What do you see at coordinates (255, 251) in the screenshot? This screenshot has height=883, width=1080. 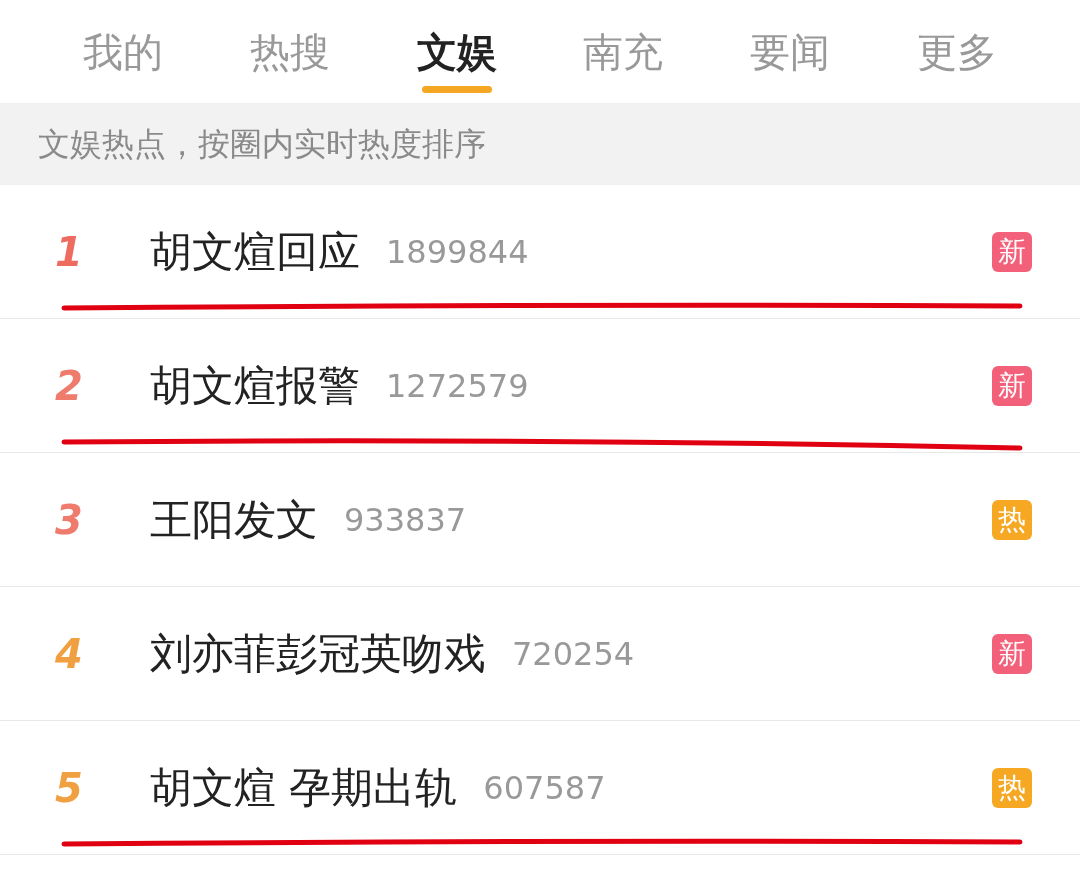 I see `topic-title: 胡文煊回应` at bounding box center [255, 251].